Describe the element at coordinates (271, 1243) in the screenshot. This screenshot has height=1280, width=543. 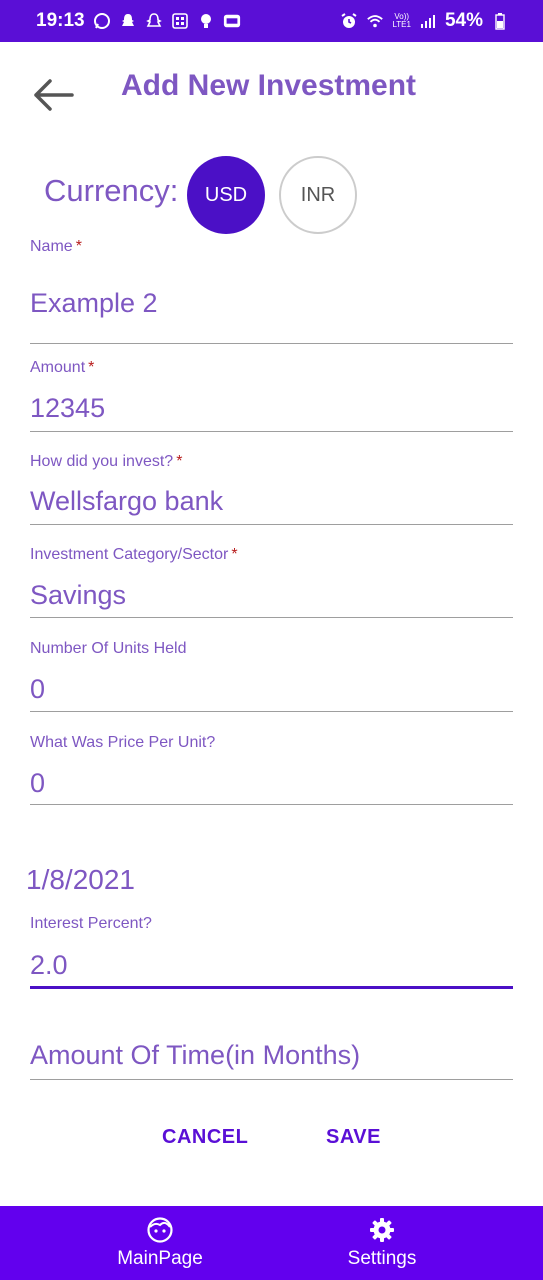
I see `bottom-navigation: MainPage Settings` at that location.